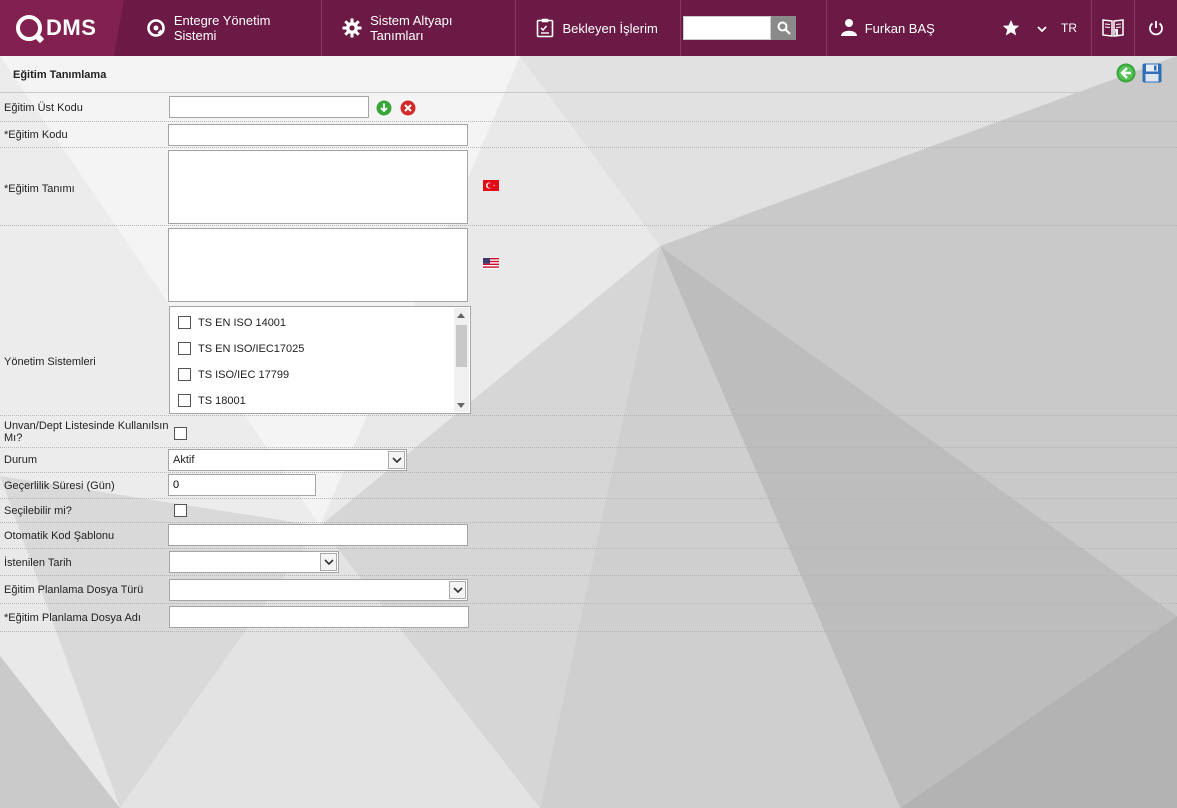  What do you see at coordinates (254, 562) in the screenshot?
I see `istenilen-tarih-select` at bounding box center [254, 562].